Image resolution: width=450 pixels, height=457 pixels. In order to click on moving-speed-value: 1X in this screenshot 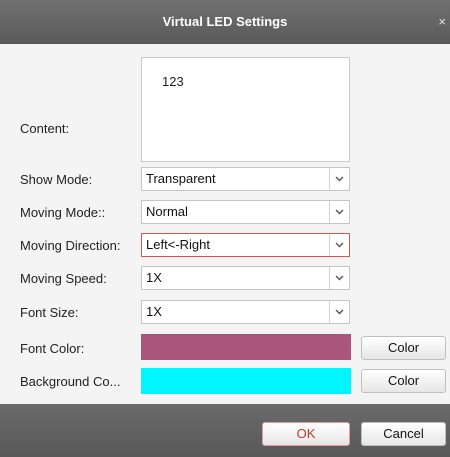, I will do `click(154, 277)`.